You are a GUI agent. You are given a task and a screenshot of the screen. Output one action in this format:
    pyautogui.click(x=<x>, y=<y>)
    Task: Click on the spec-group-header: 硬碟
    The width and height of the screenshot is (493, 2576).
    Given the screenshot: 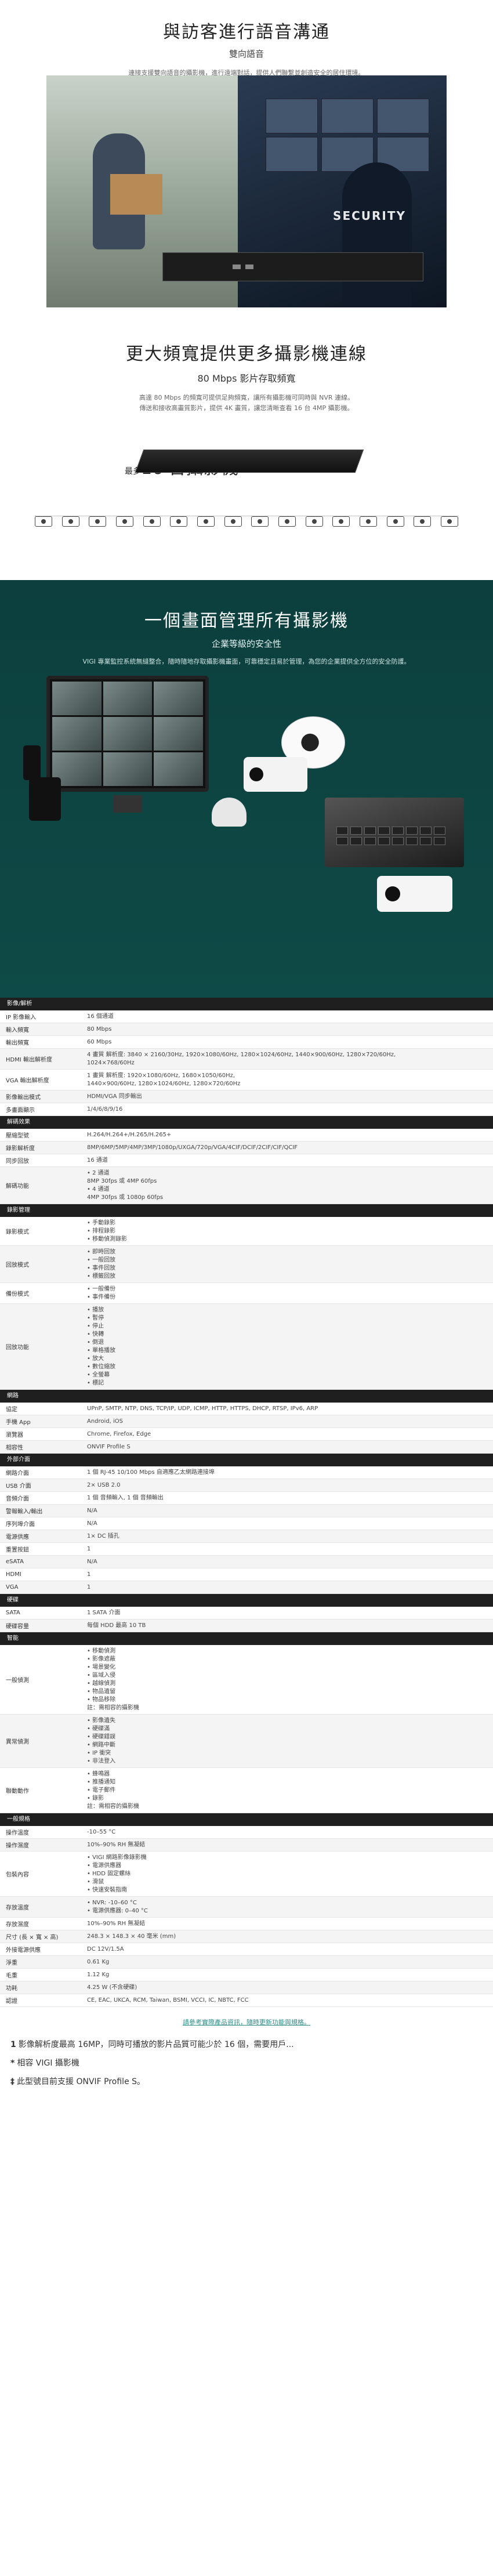 What is the action you would take?
    pyautogui.click(x=246, y=1601)
    